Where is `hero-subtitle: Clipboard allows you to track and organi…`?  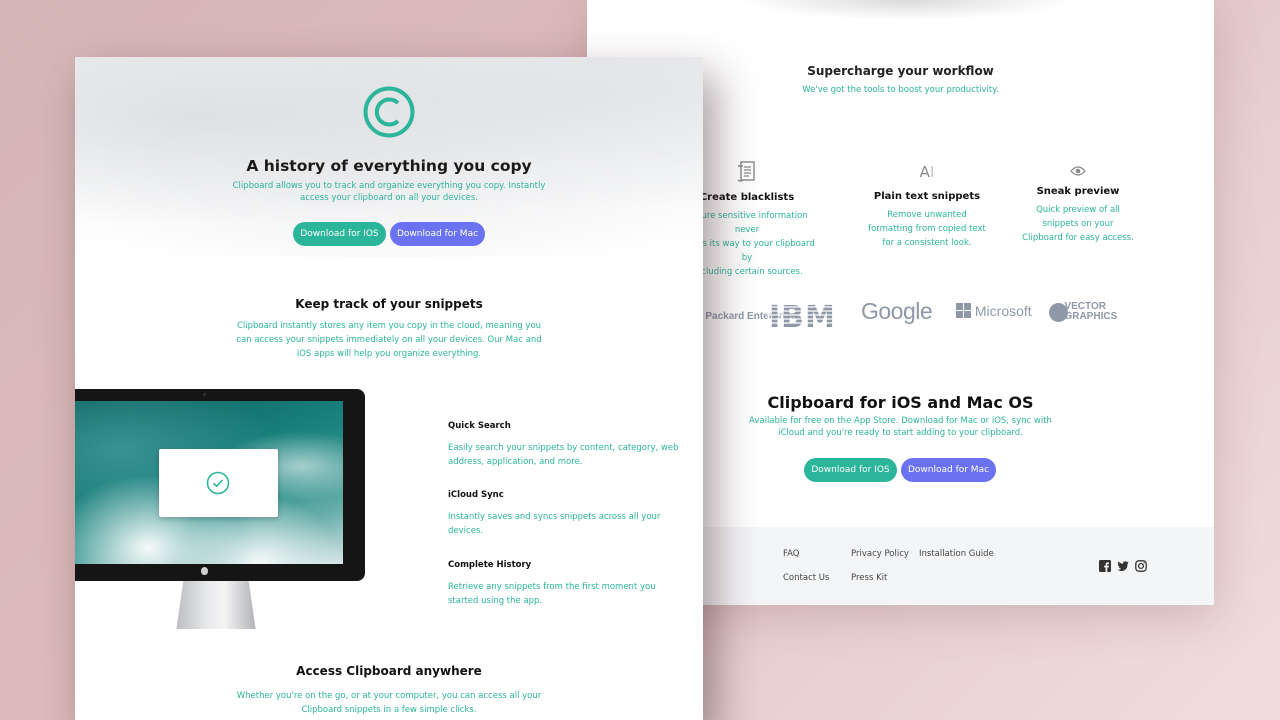 hero-subtitle: Clipboard allows you to track and organi… is located at coordinates (389, 192).